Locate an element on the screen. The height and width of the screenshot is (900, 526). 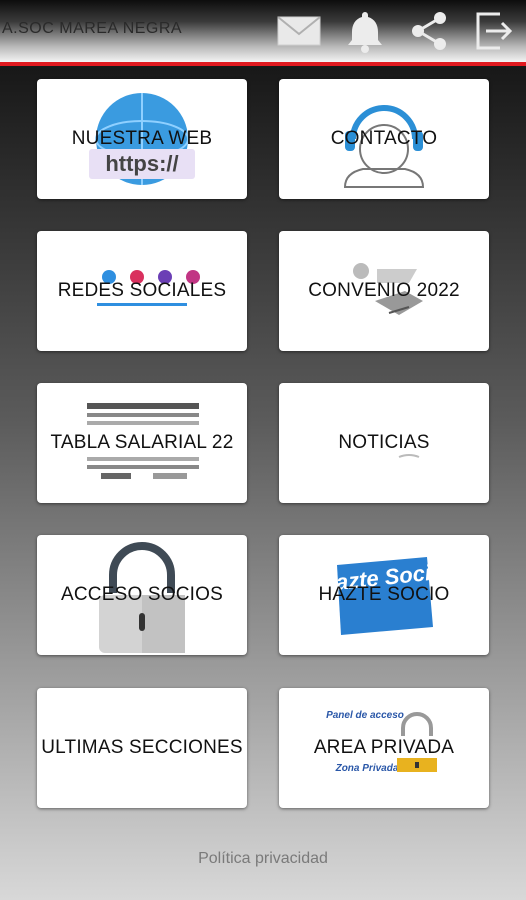
tile-label: ULTIMAS SECCIONES is located at coordinates (142, 747).